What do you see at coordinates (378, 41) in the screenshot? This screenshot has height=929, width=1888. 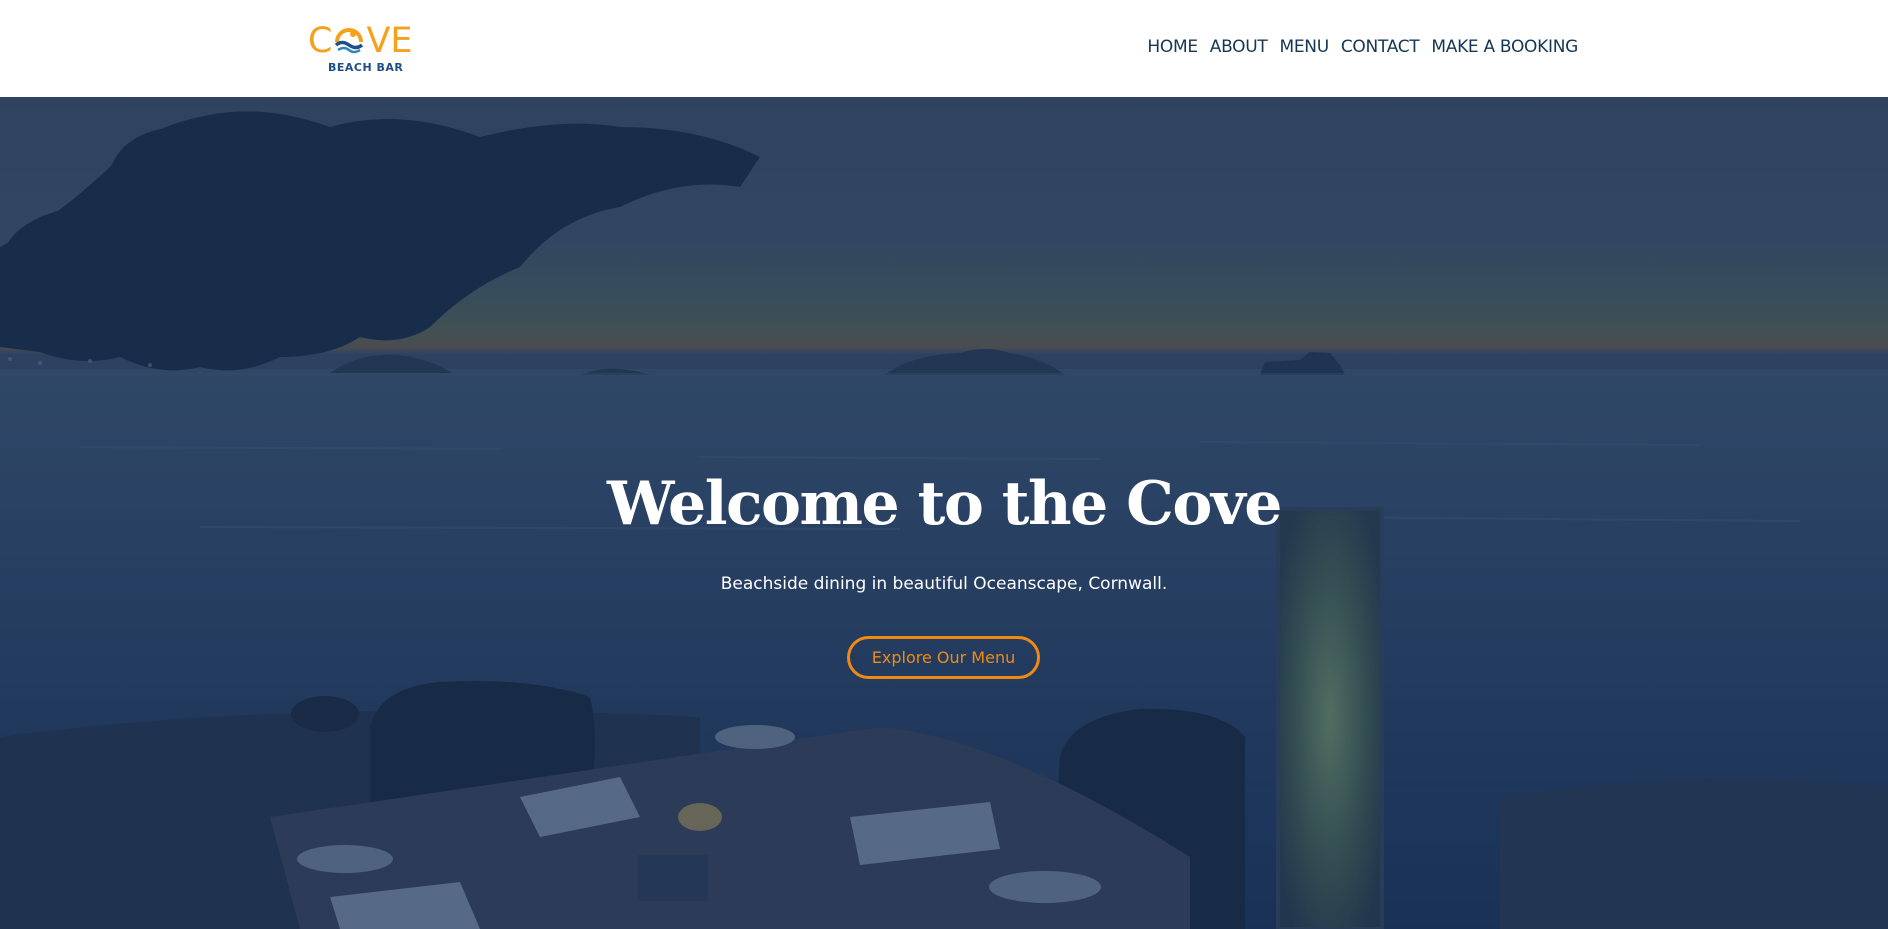 I see `logo-letter-v: V` at bounding box center [378, 41].